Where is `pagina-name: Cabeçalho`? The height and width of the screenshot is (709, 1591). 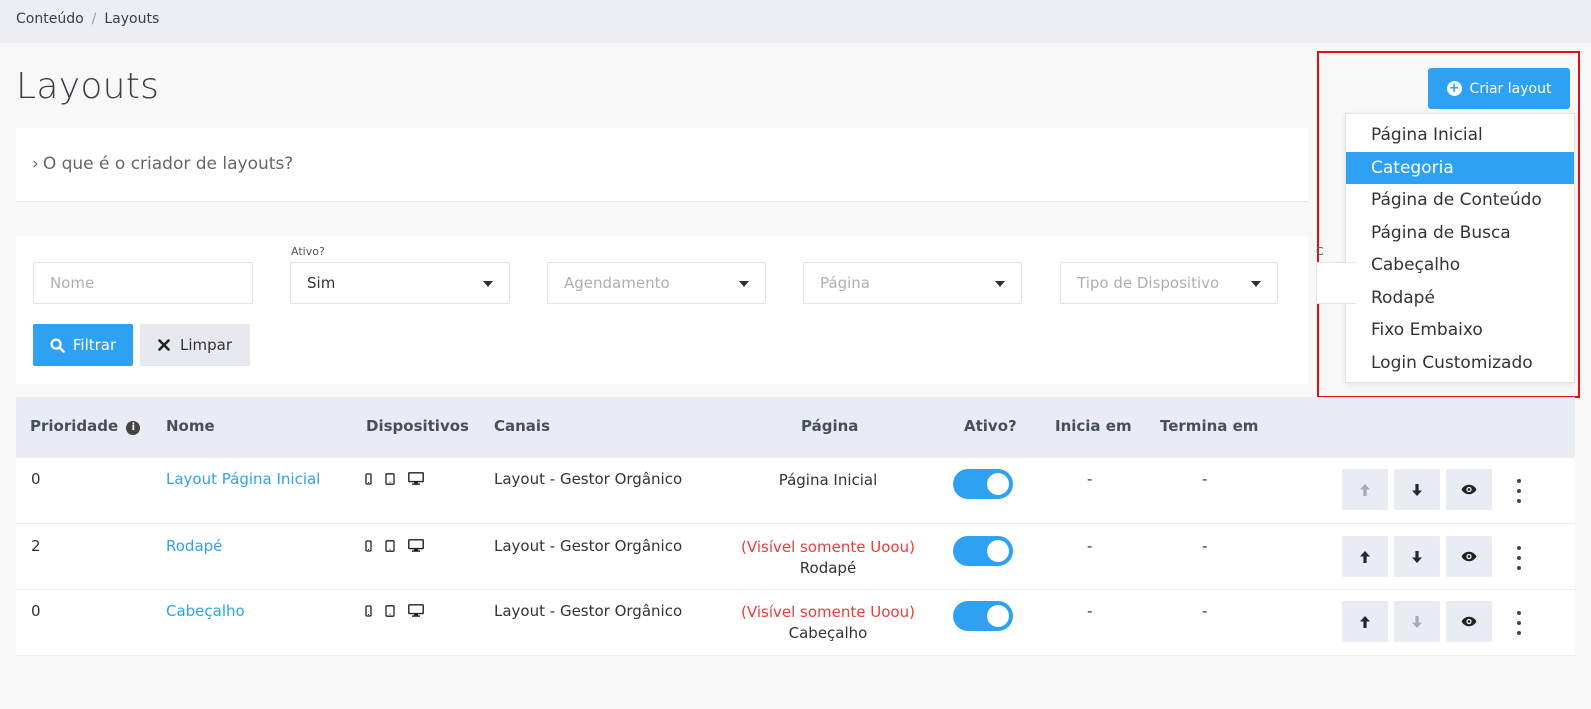 pagina-name: Cabeçalho is located at coordinates (828, 633).